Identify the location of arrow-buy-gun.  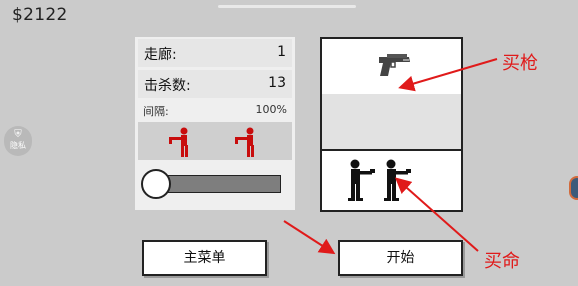
(448, 75).